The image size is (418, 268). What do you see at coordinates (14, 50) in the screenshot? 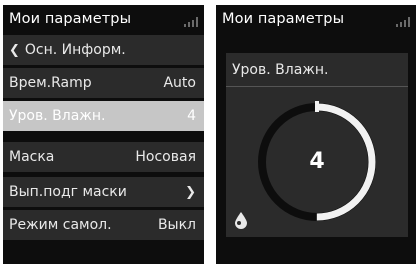
I see `chevron-left-icon: ❮` at bounding box center [14, 50].